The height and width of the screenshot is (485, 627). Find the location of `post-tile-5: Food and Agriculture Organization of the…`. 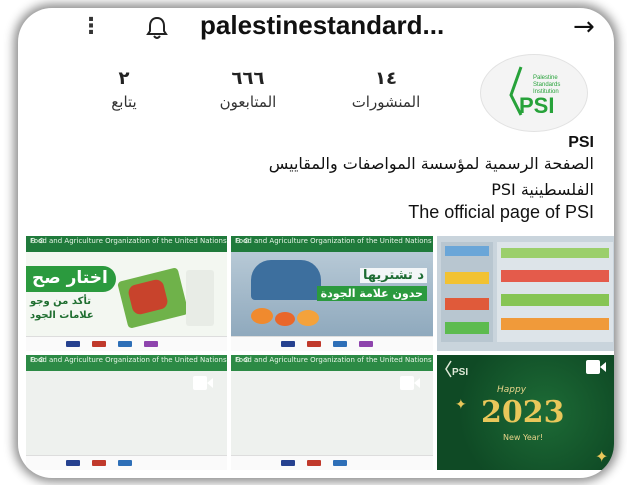

post-tile-5: Food and Agriculture Organization of the… is located at coordinates (332, 412).